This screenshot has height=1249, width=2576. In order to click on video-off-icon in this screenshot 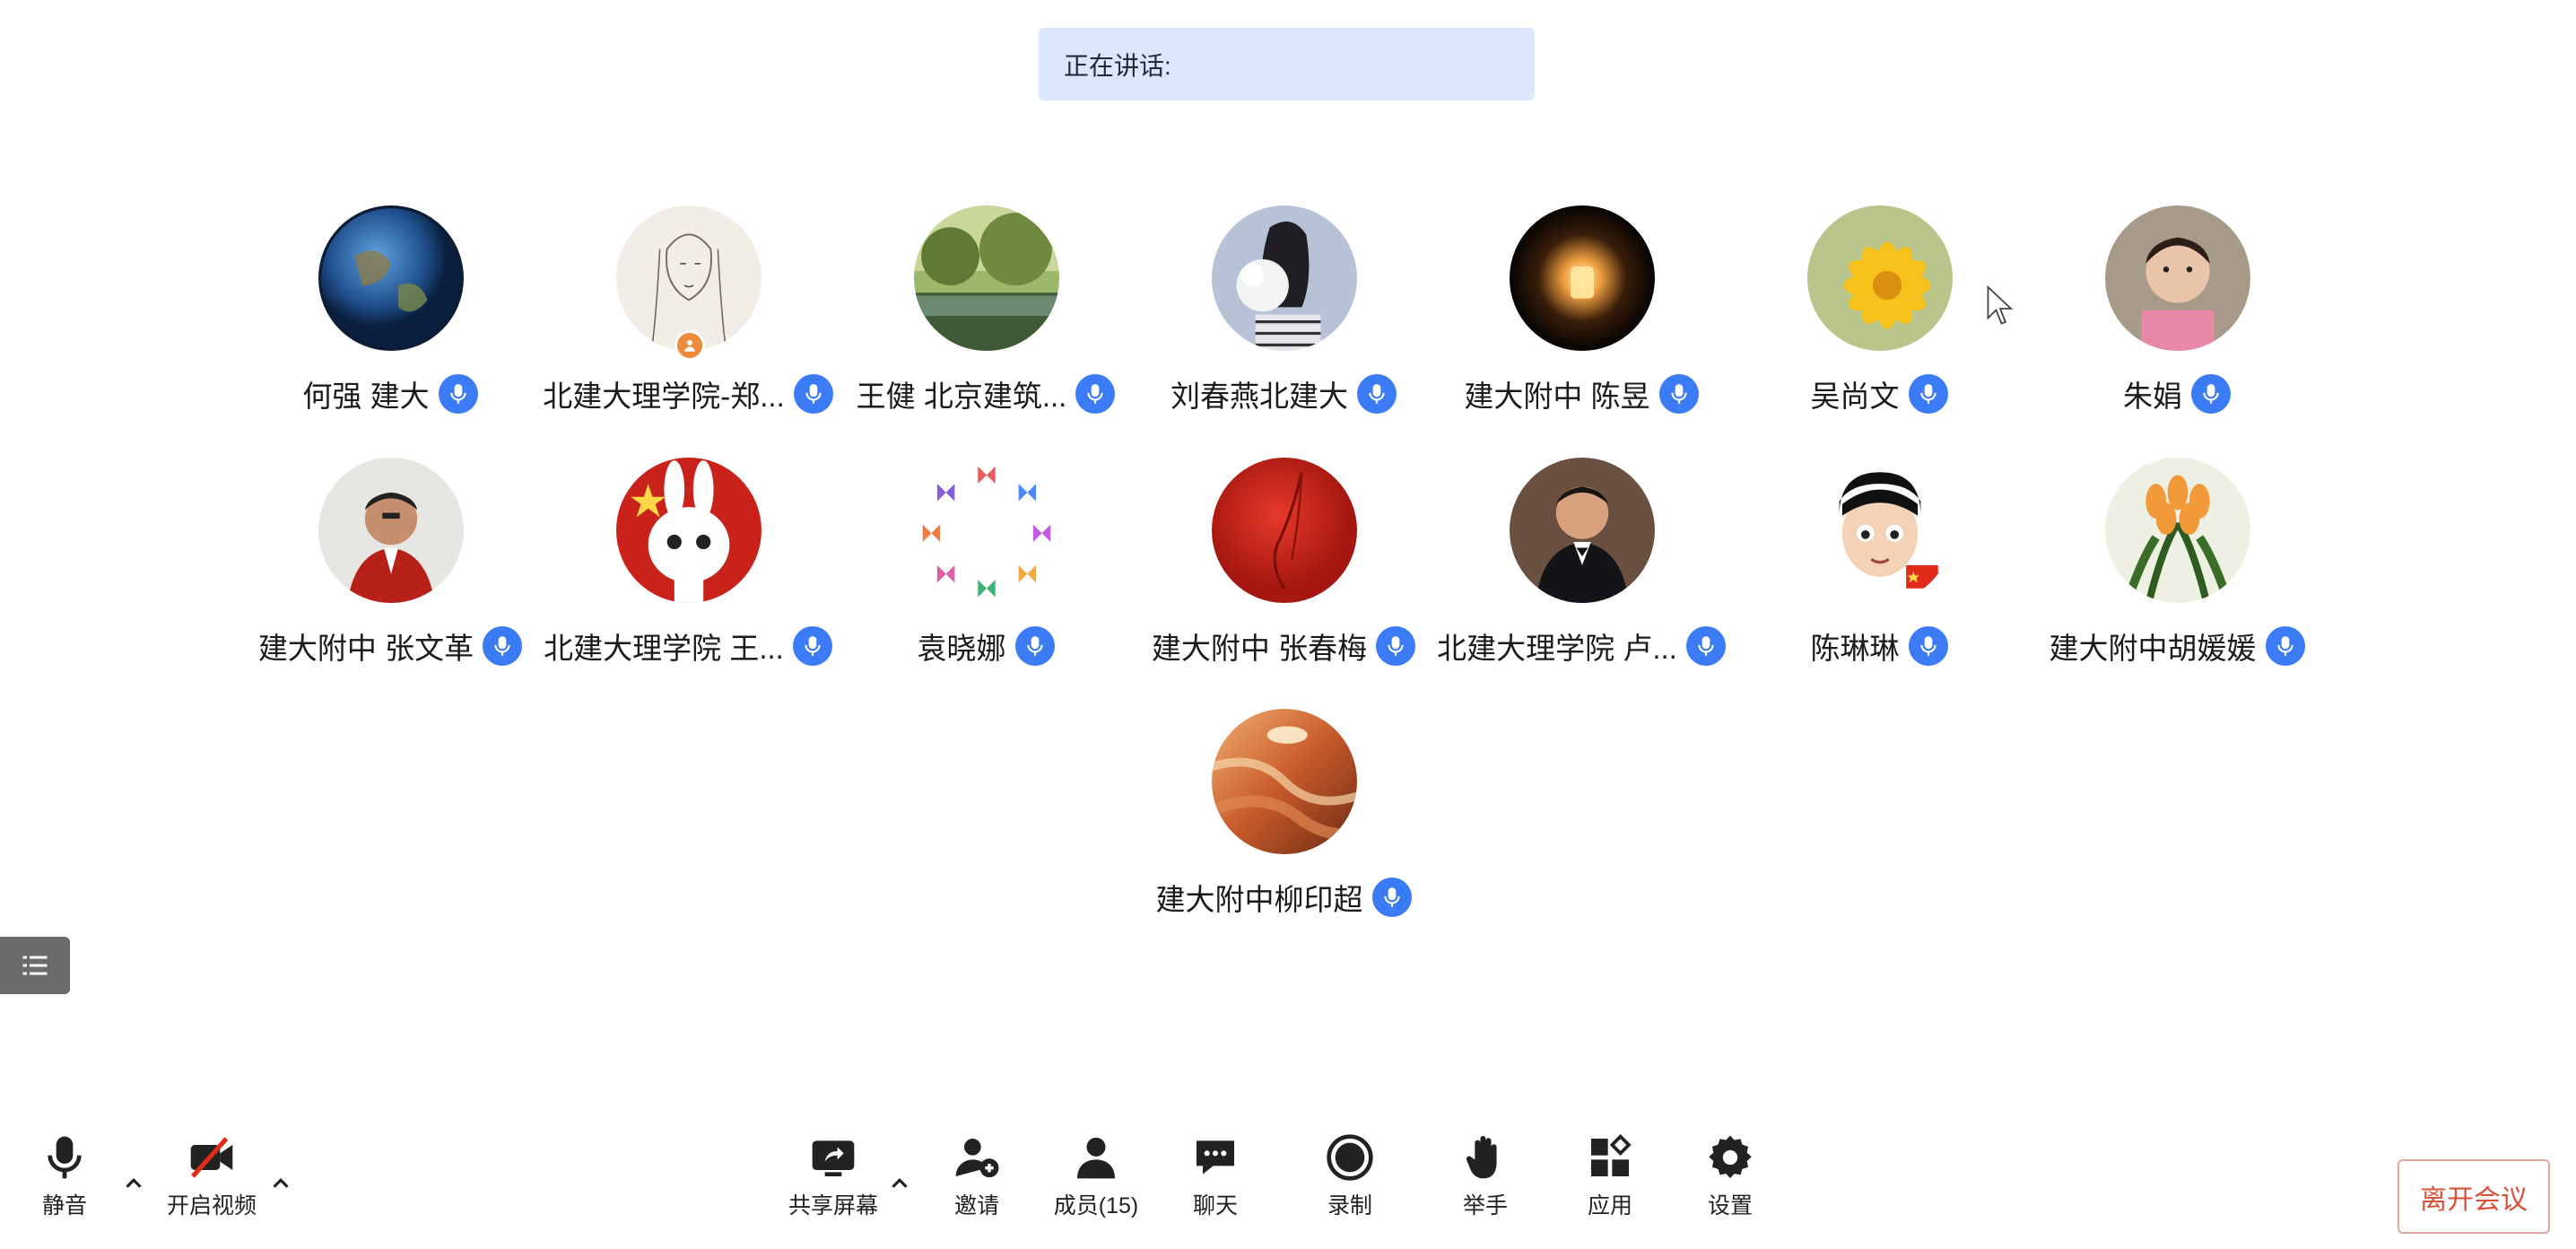, I will do `click(211, 1157)`.